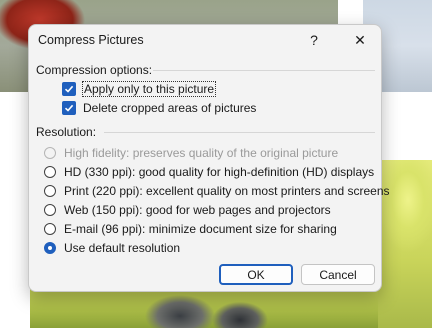 The height and width of the screenshot is (328, 432). What do you see at coordinates (205, 40) in the screenshot?
I see `dialog-titlebar: Compress Pictures ? ✕` at bounding box center [205, 40].